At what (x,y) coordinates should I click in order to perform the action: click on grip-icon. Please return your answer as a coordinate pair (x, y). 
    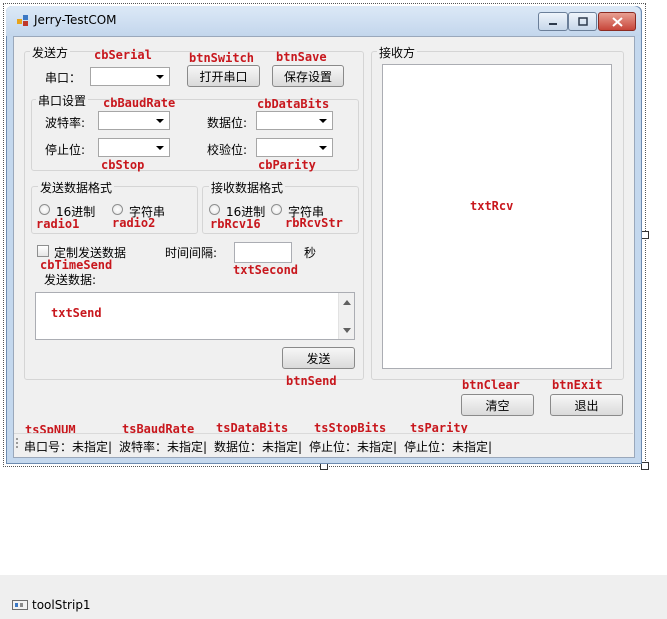
    Looking at the image, I should click on (17, 443).